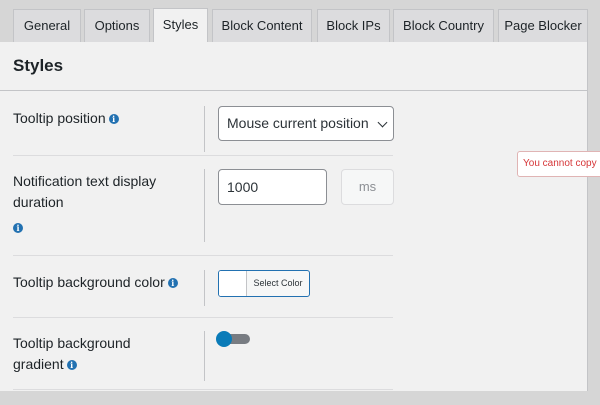 The image size is (600, 405). Describe the element at coordinates (85, 181) in the screenshot. I see `notification-duration-label-line1: Notification text display` at that location.